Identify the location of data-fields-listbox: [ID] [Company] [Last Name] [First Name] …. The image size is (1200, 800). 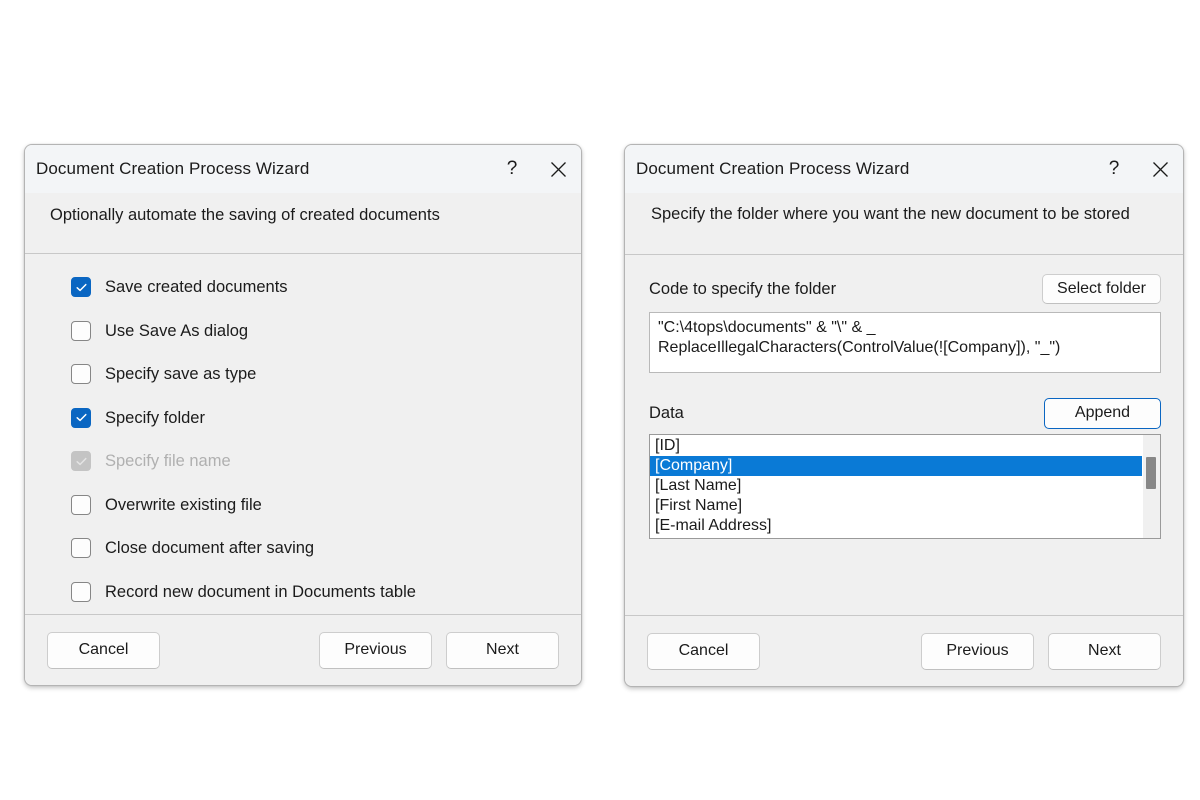
(905, 486).